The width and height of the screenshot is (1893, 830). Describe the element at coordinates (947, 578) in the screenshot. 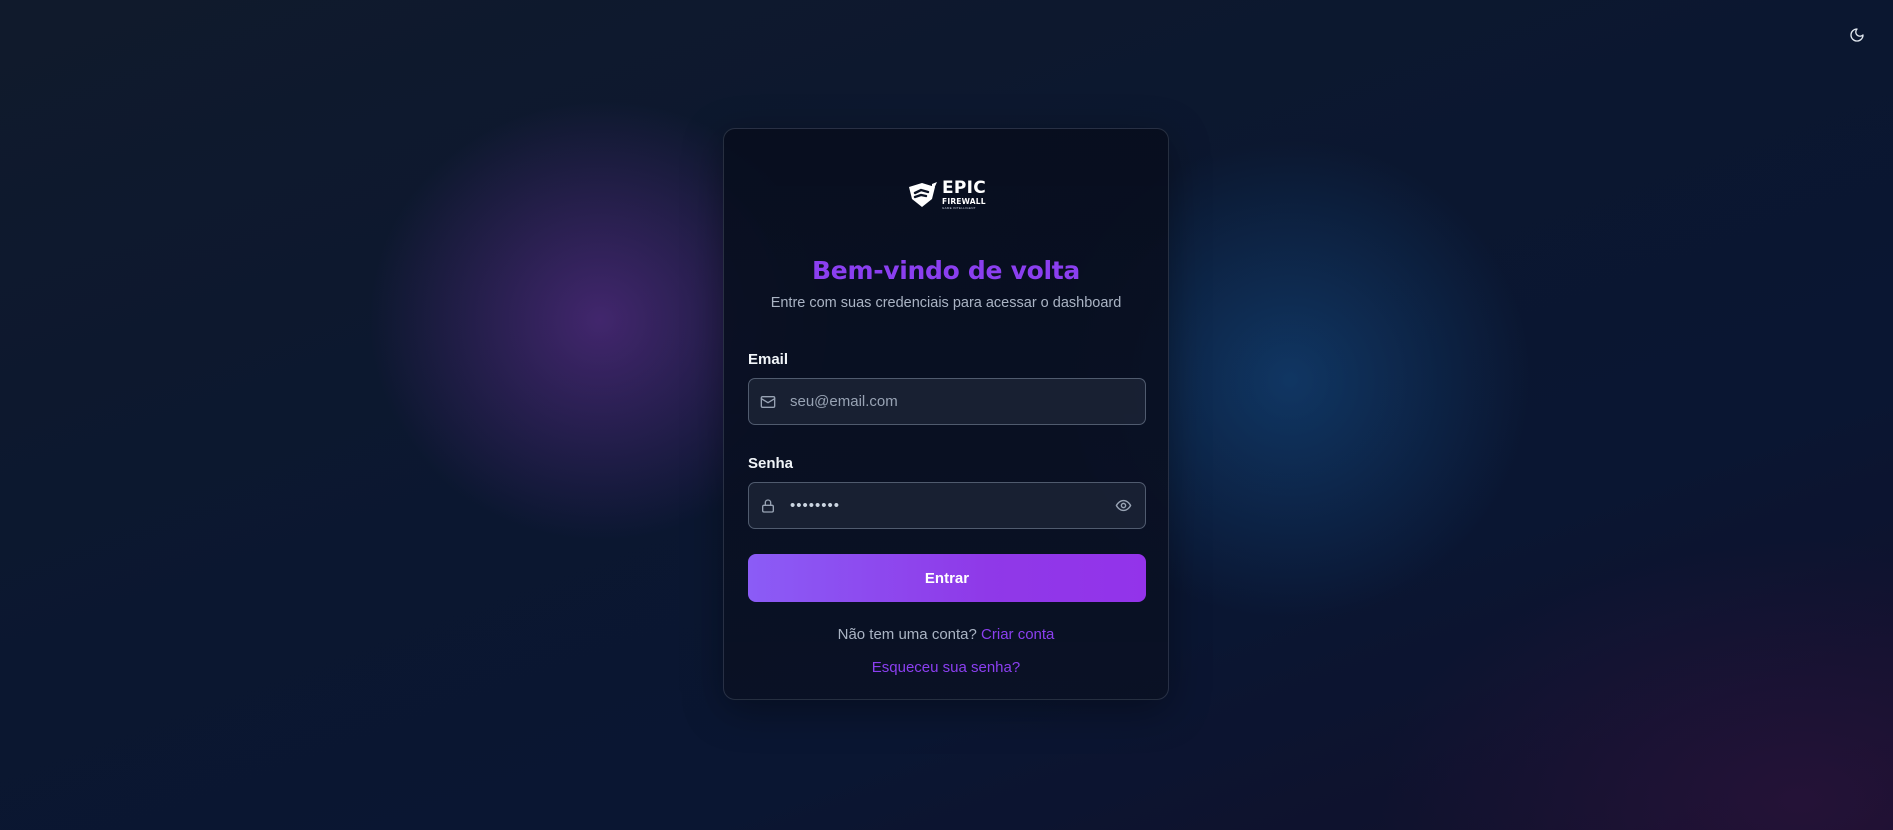

I see `login-button: Entrar` at that location.